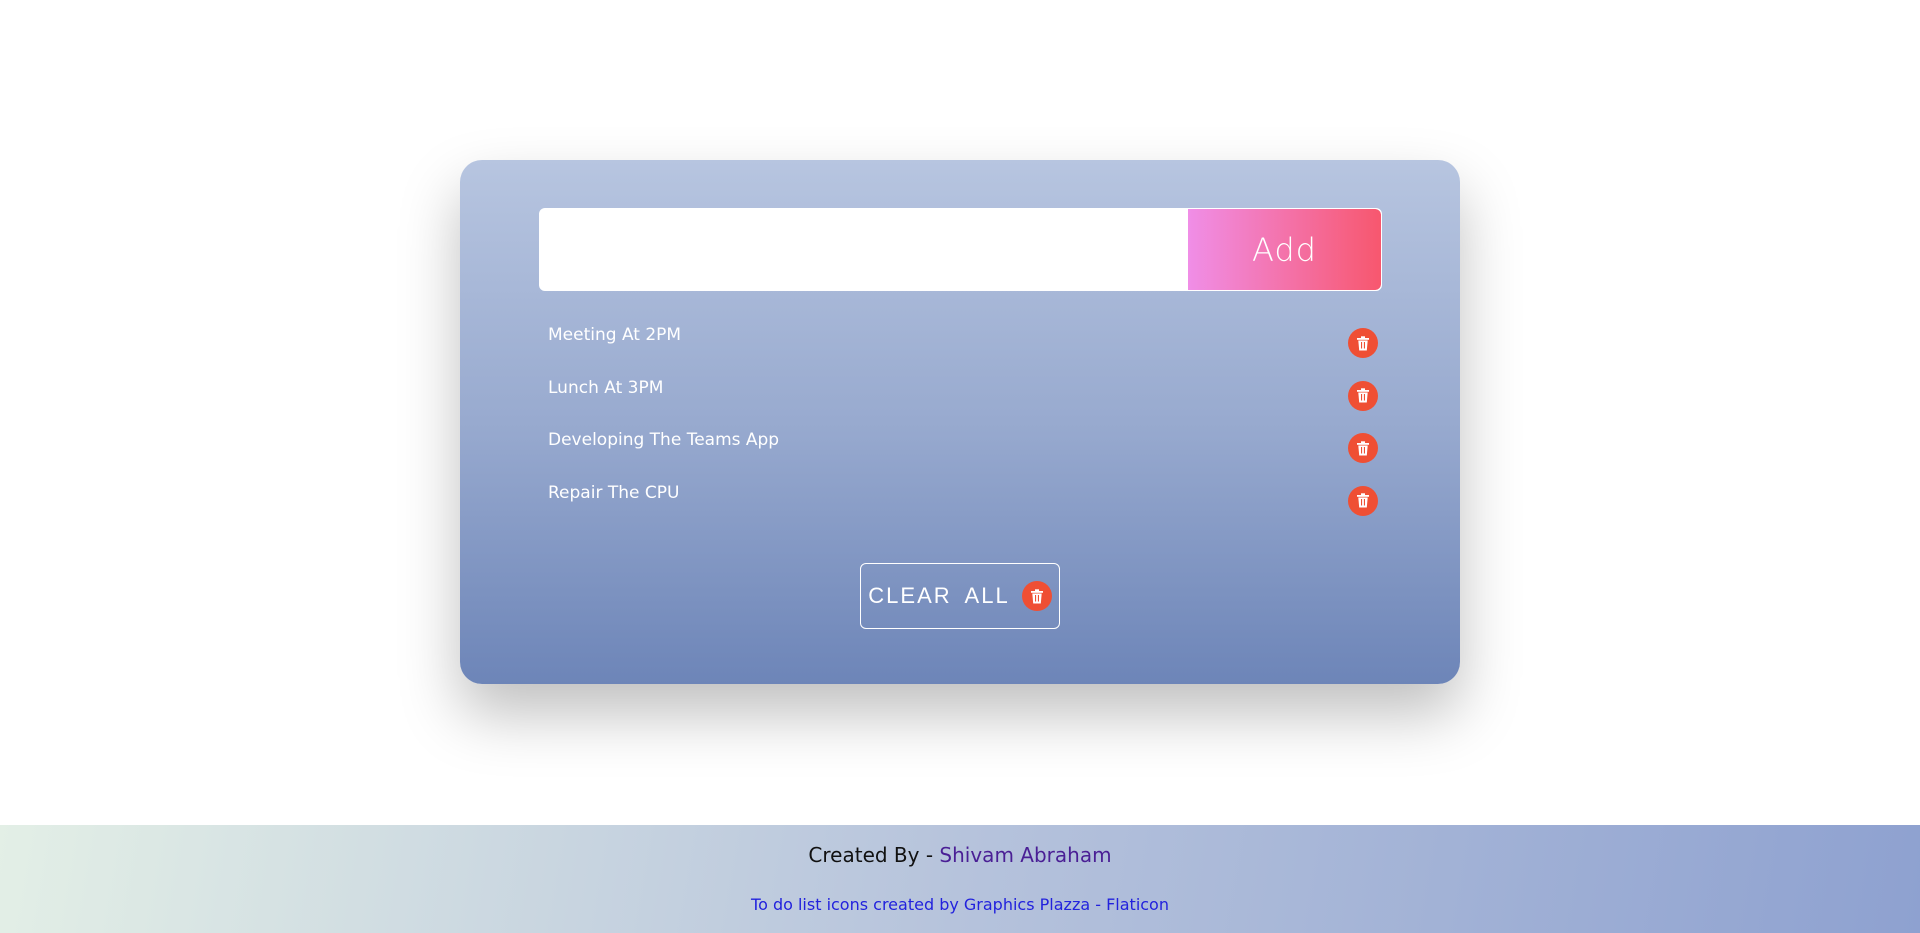  Describe the element at coordinates (864, 249) in the screenshot. I see `task-input` at that location.